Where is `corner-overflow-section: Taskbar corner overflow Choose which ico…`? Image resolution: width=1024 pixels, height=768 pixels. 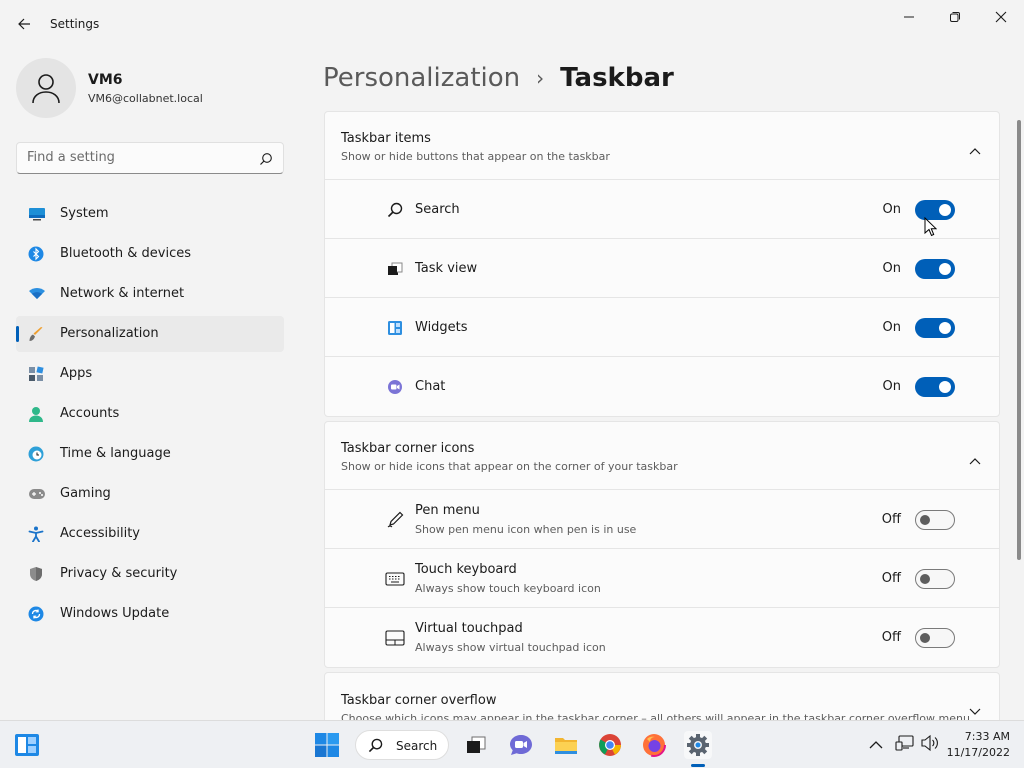
corner-overflow-section: Taskbar corner overflow Choose which ico… is located at coordinates (662, 696).